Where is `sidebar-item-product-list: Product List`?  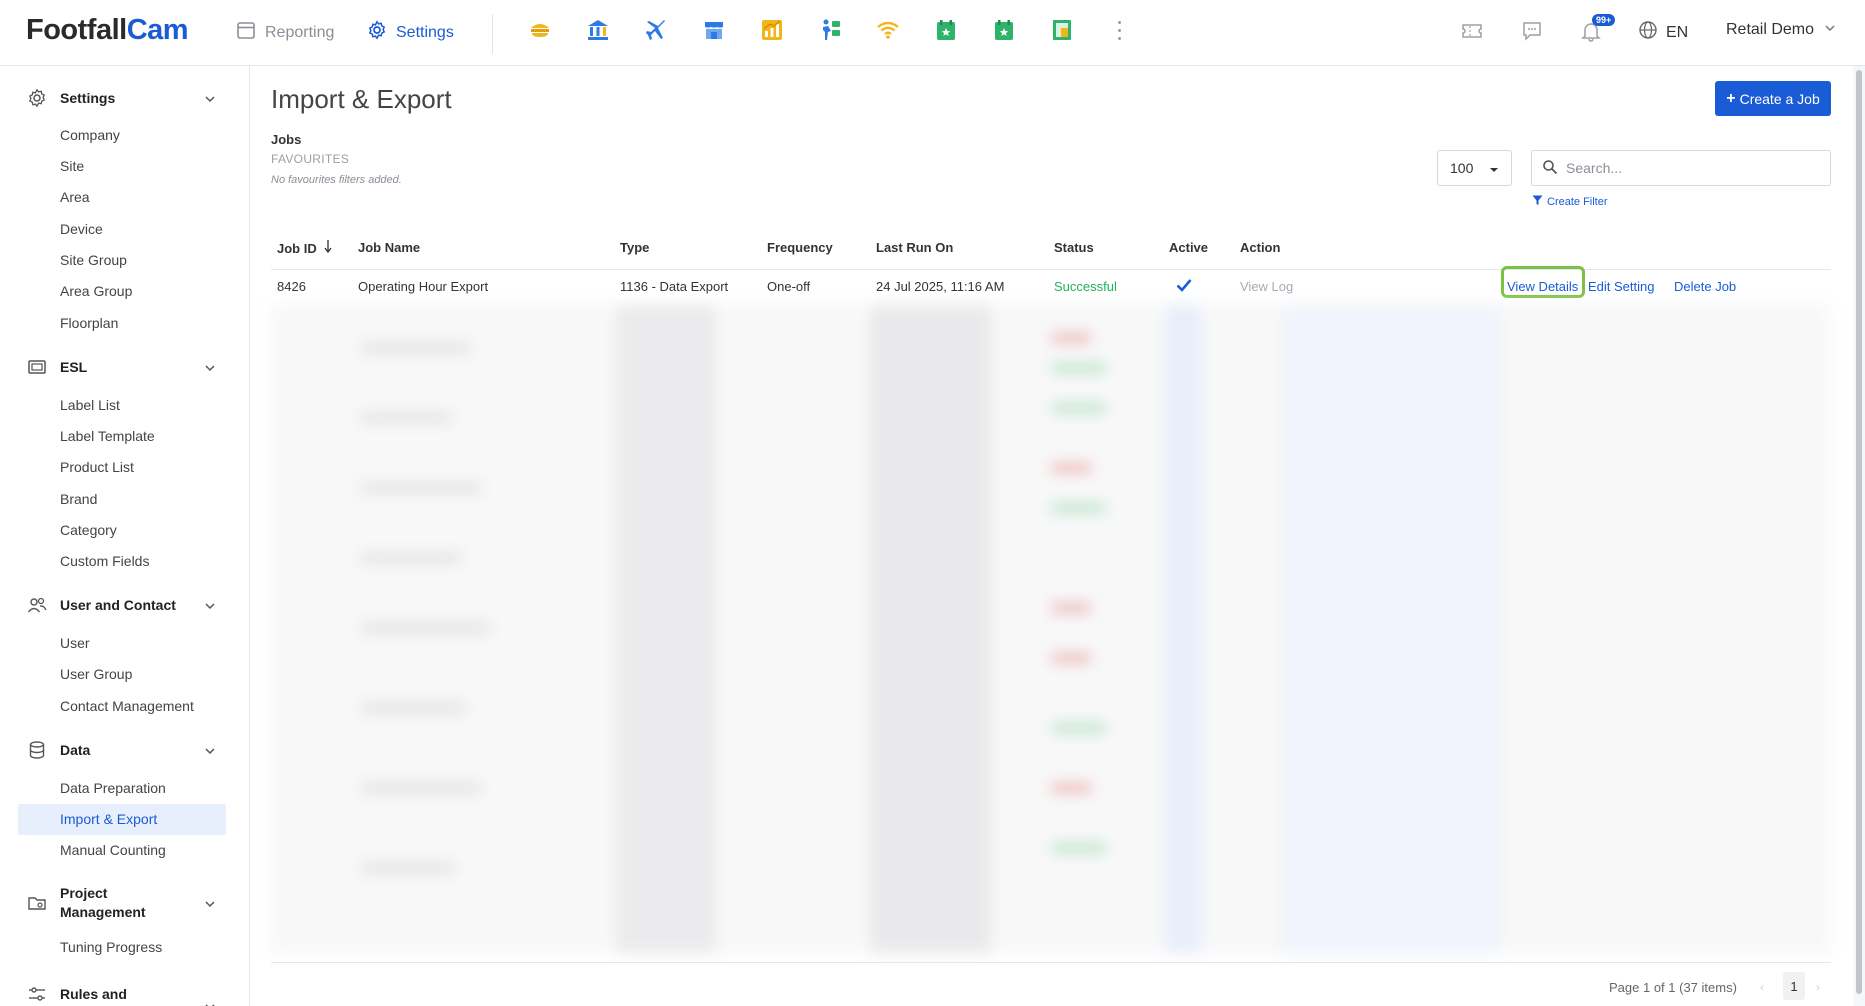
sidebar-item-product-list: Product List is located at coordinates (122, 467).